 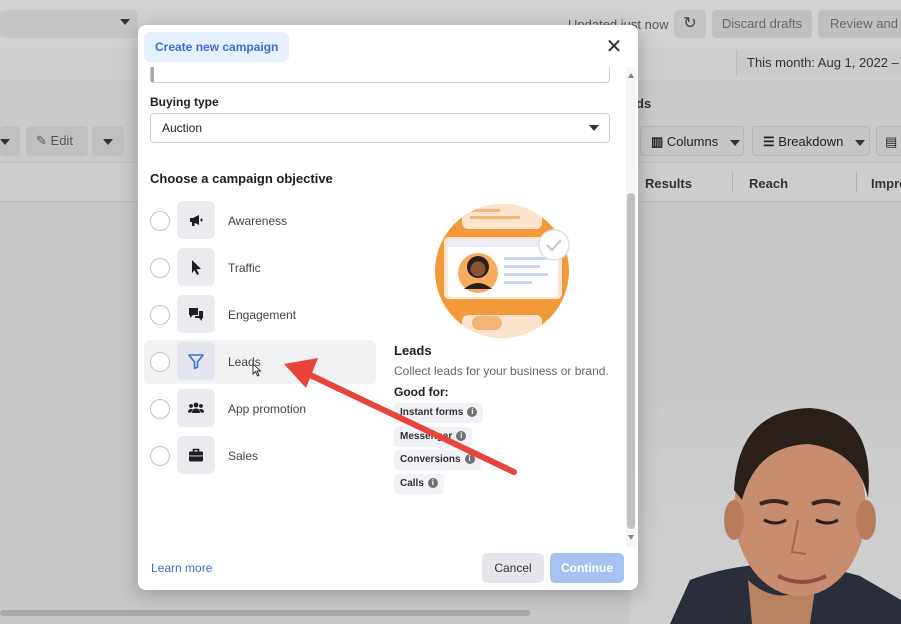 What do you see at coordinates (859, 24) in the screenshot?
I see `review-publish-button: Review and p` at bounding box center [859, 24].